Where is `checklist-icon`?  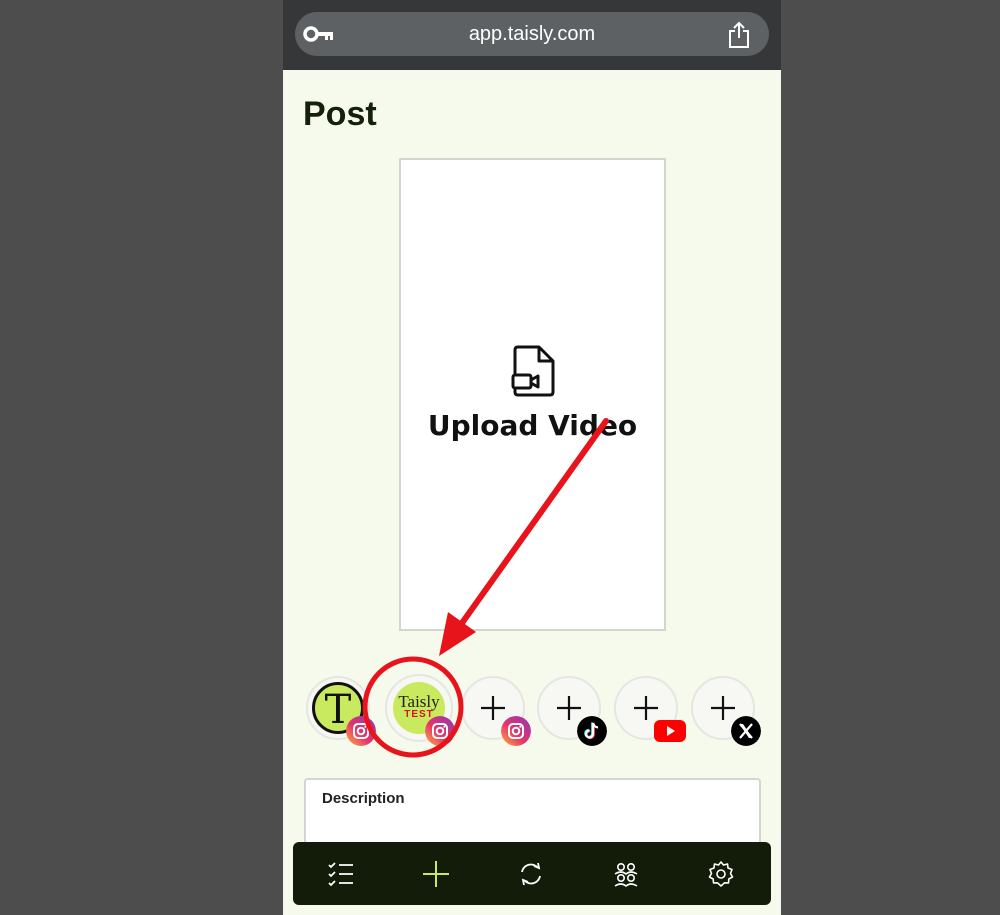 checklist-icon is located at coordinates (340, 874).